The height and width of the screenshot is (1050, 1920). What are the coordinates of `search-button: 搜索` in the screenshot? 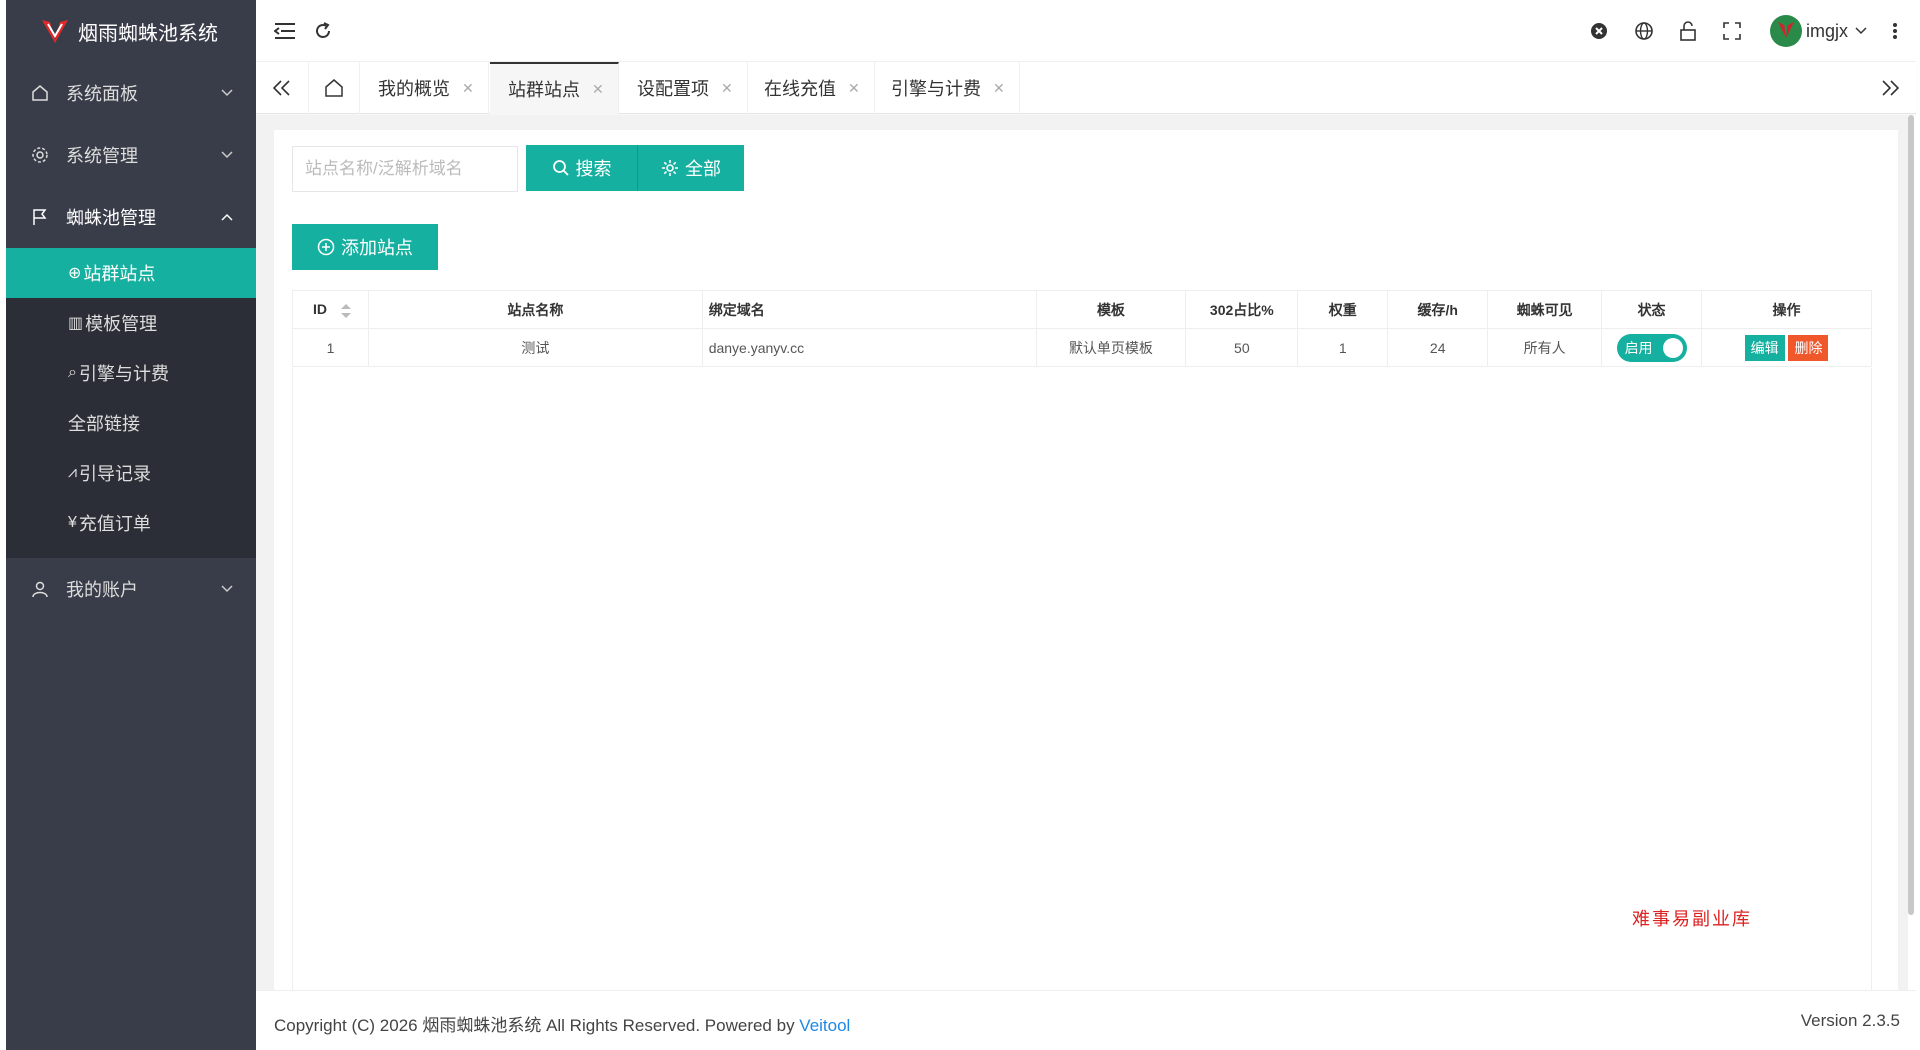 It's located at (582, 168).